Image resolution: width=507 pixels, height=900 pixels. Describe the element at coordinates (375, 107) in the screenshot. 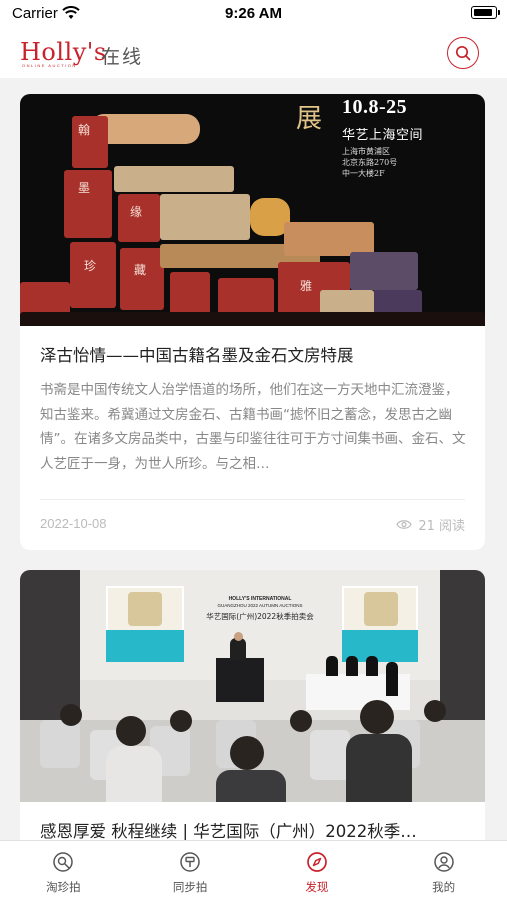

I see `poster-date: 10.8-25` at that location.